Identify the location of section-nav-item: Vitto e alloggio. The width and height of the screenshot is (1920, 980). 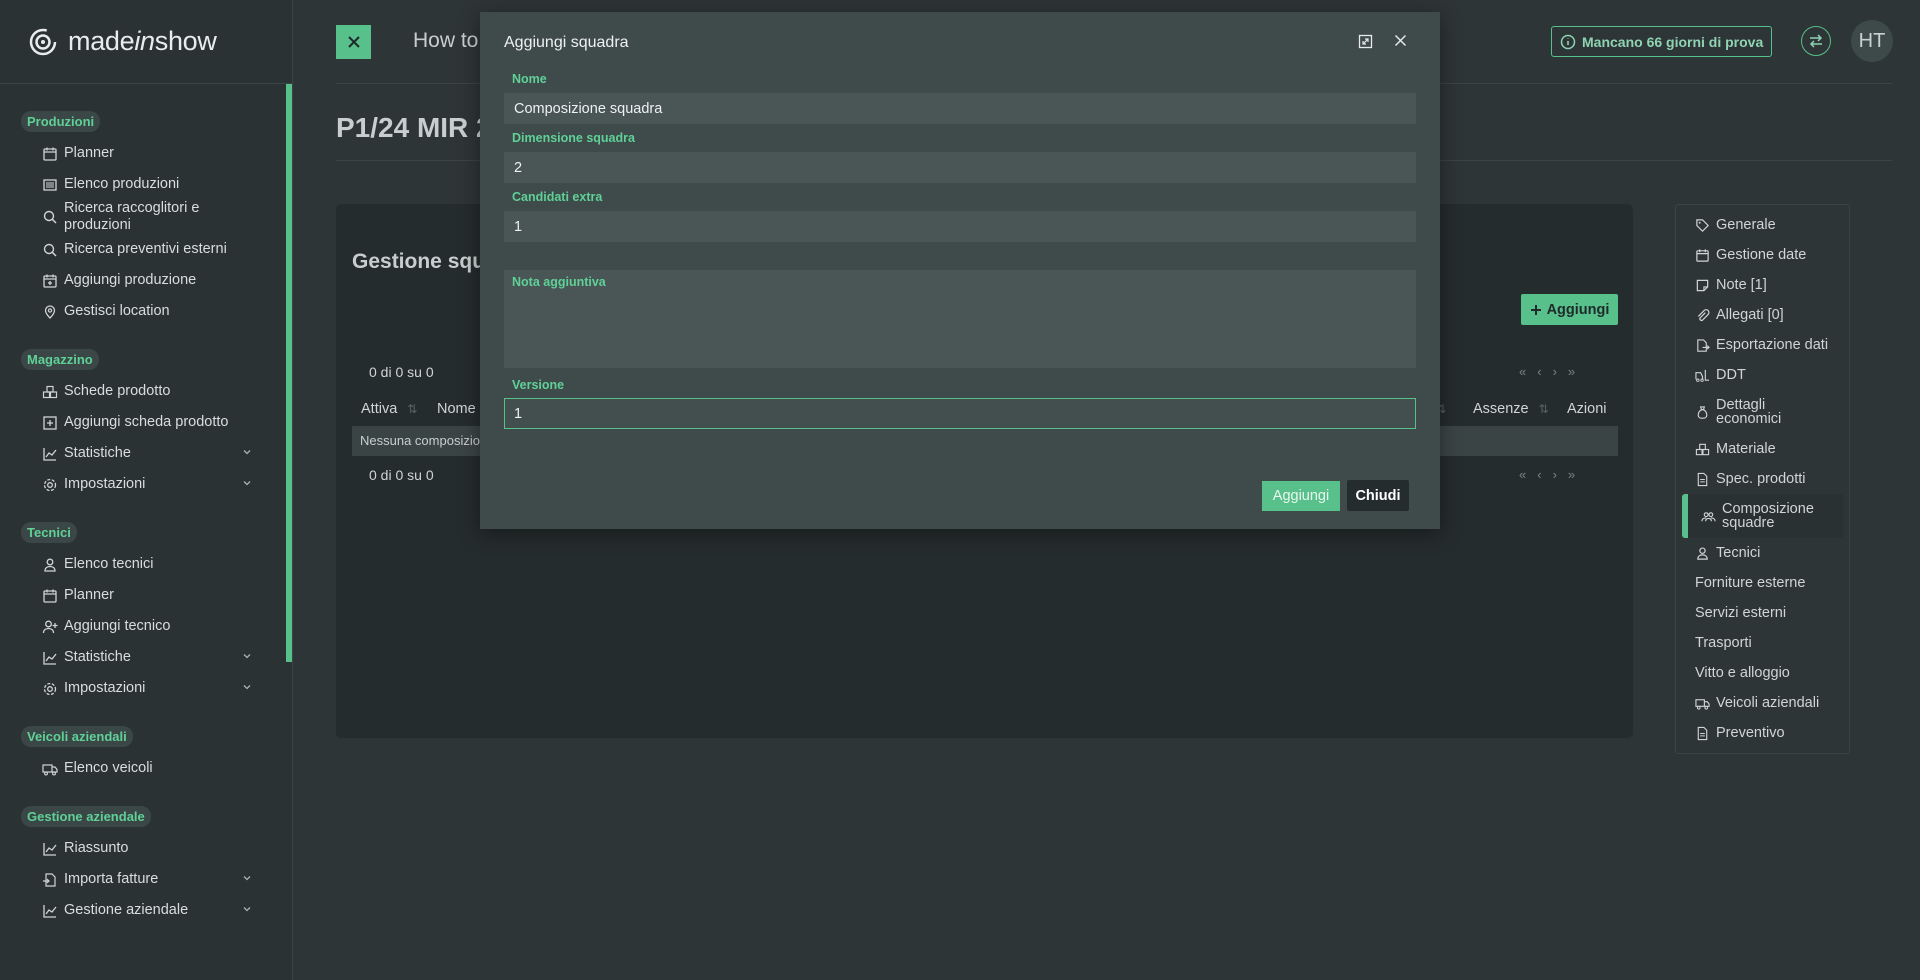
(1762, 673).